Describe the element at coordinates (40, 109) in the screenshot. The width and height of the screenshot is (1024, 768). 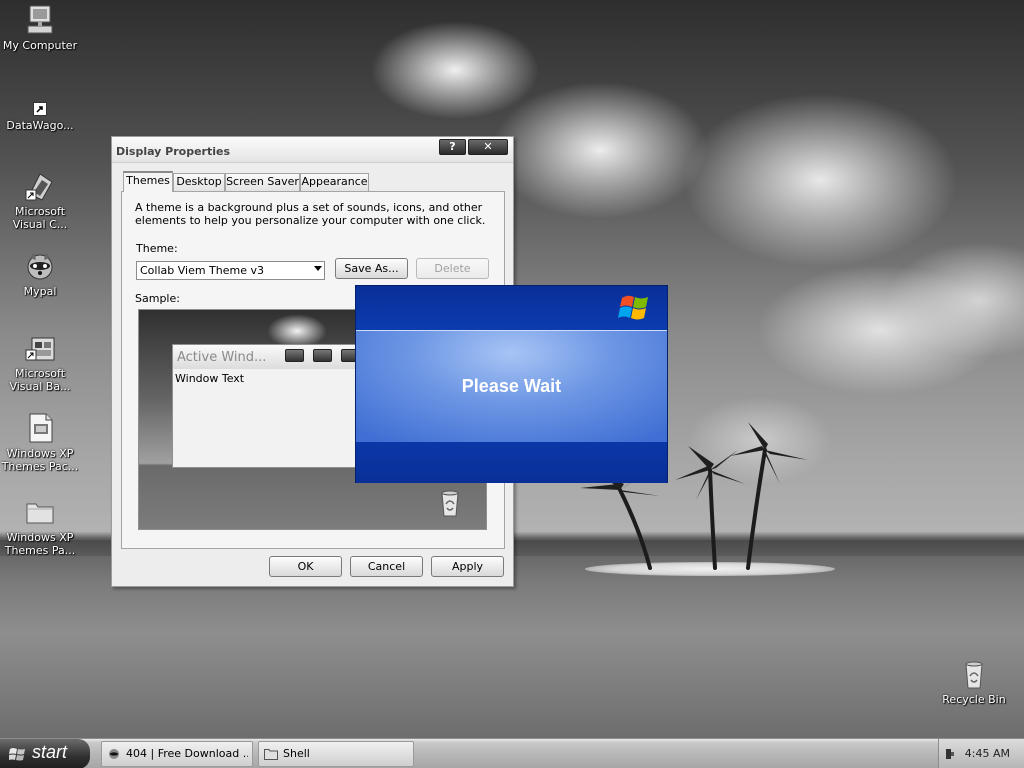
I see `shortcut-icon` at that location.